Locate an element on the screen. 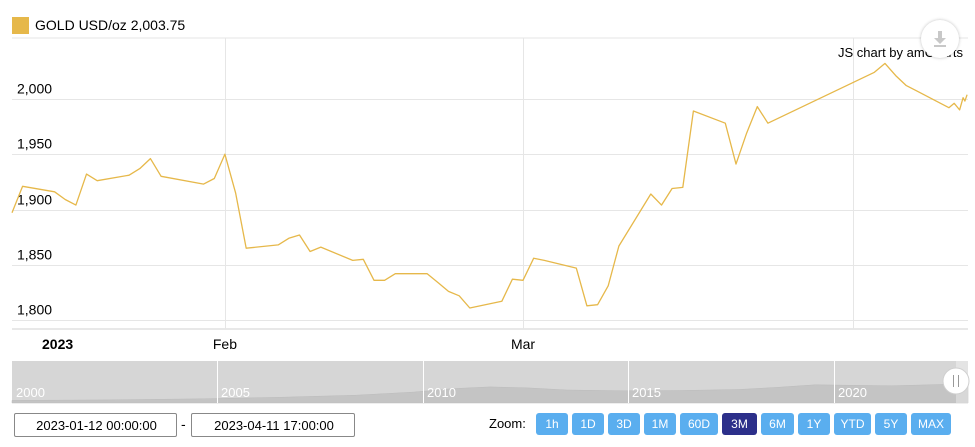 The image size is (975, 447). date-to-input is located at coordinates (273, 425).